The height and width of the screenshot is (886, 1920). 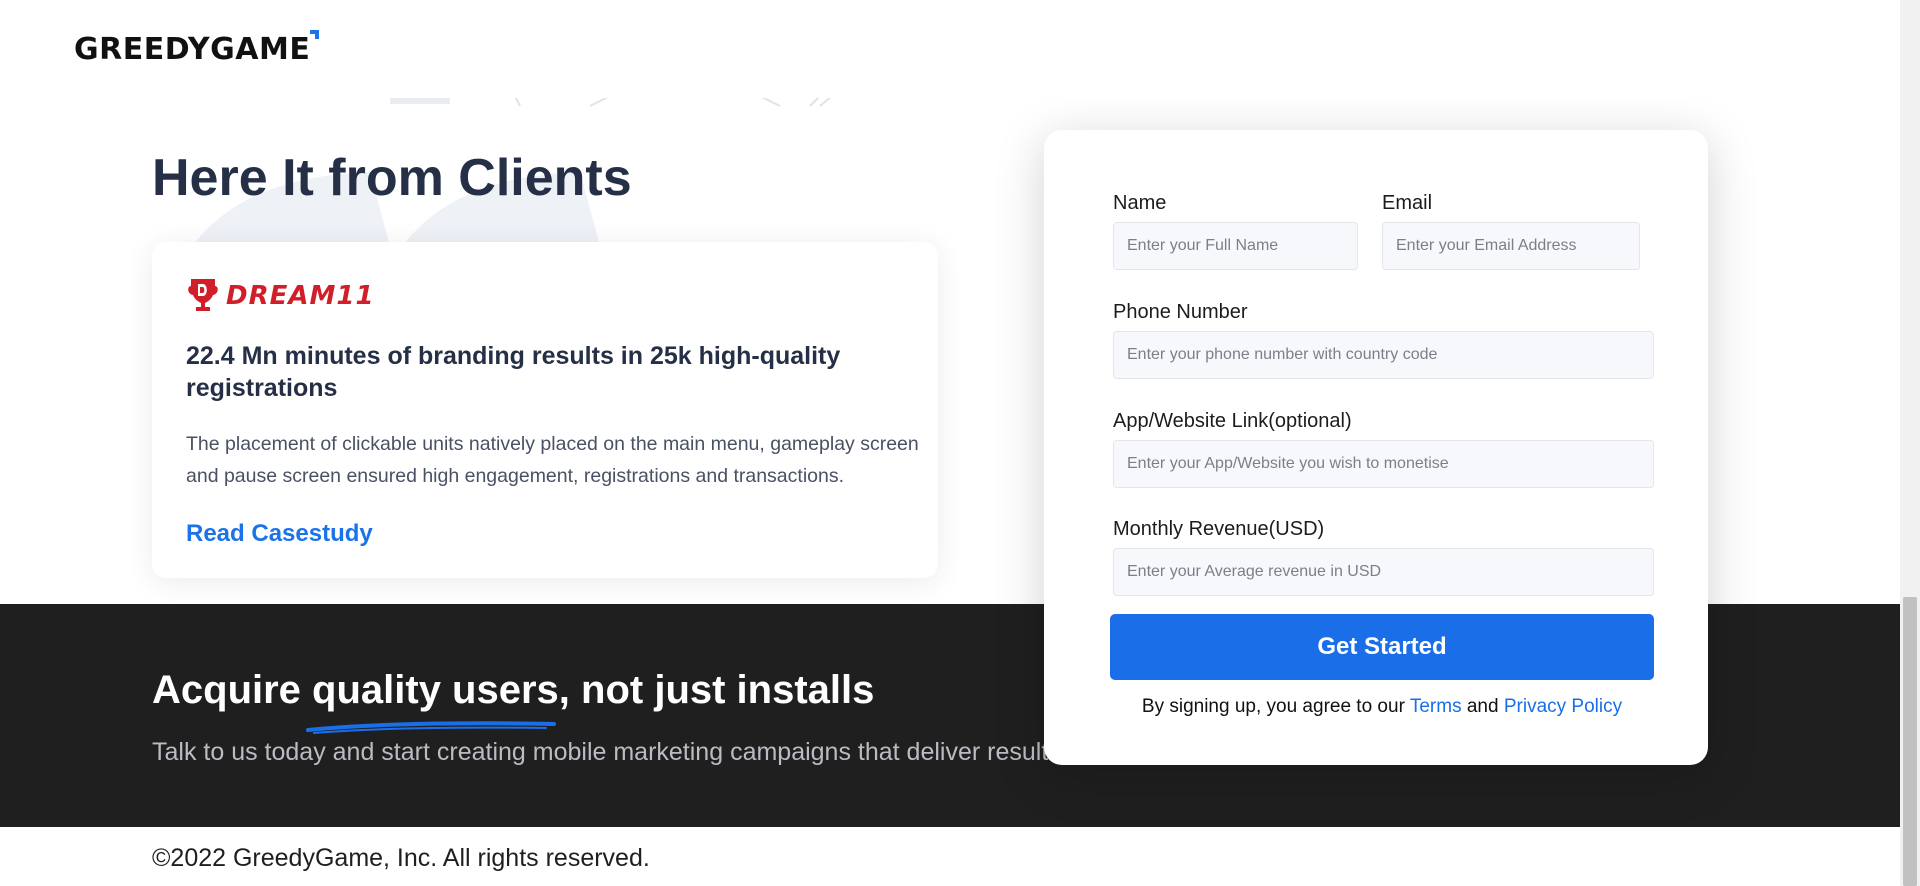 I want to click on clients-section-title: Here It from Clients, so click(x=392, y=178).